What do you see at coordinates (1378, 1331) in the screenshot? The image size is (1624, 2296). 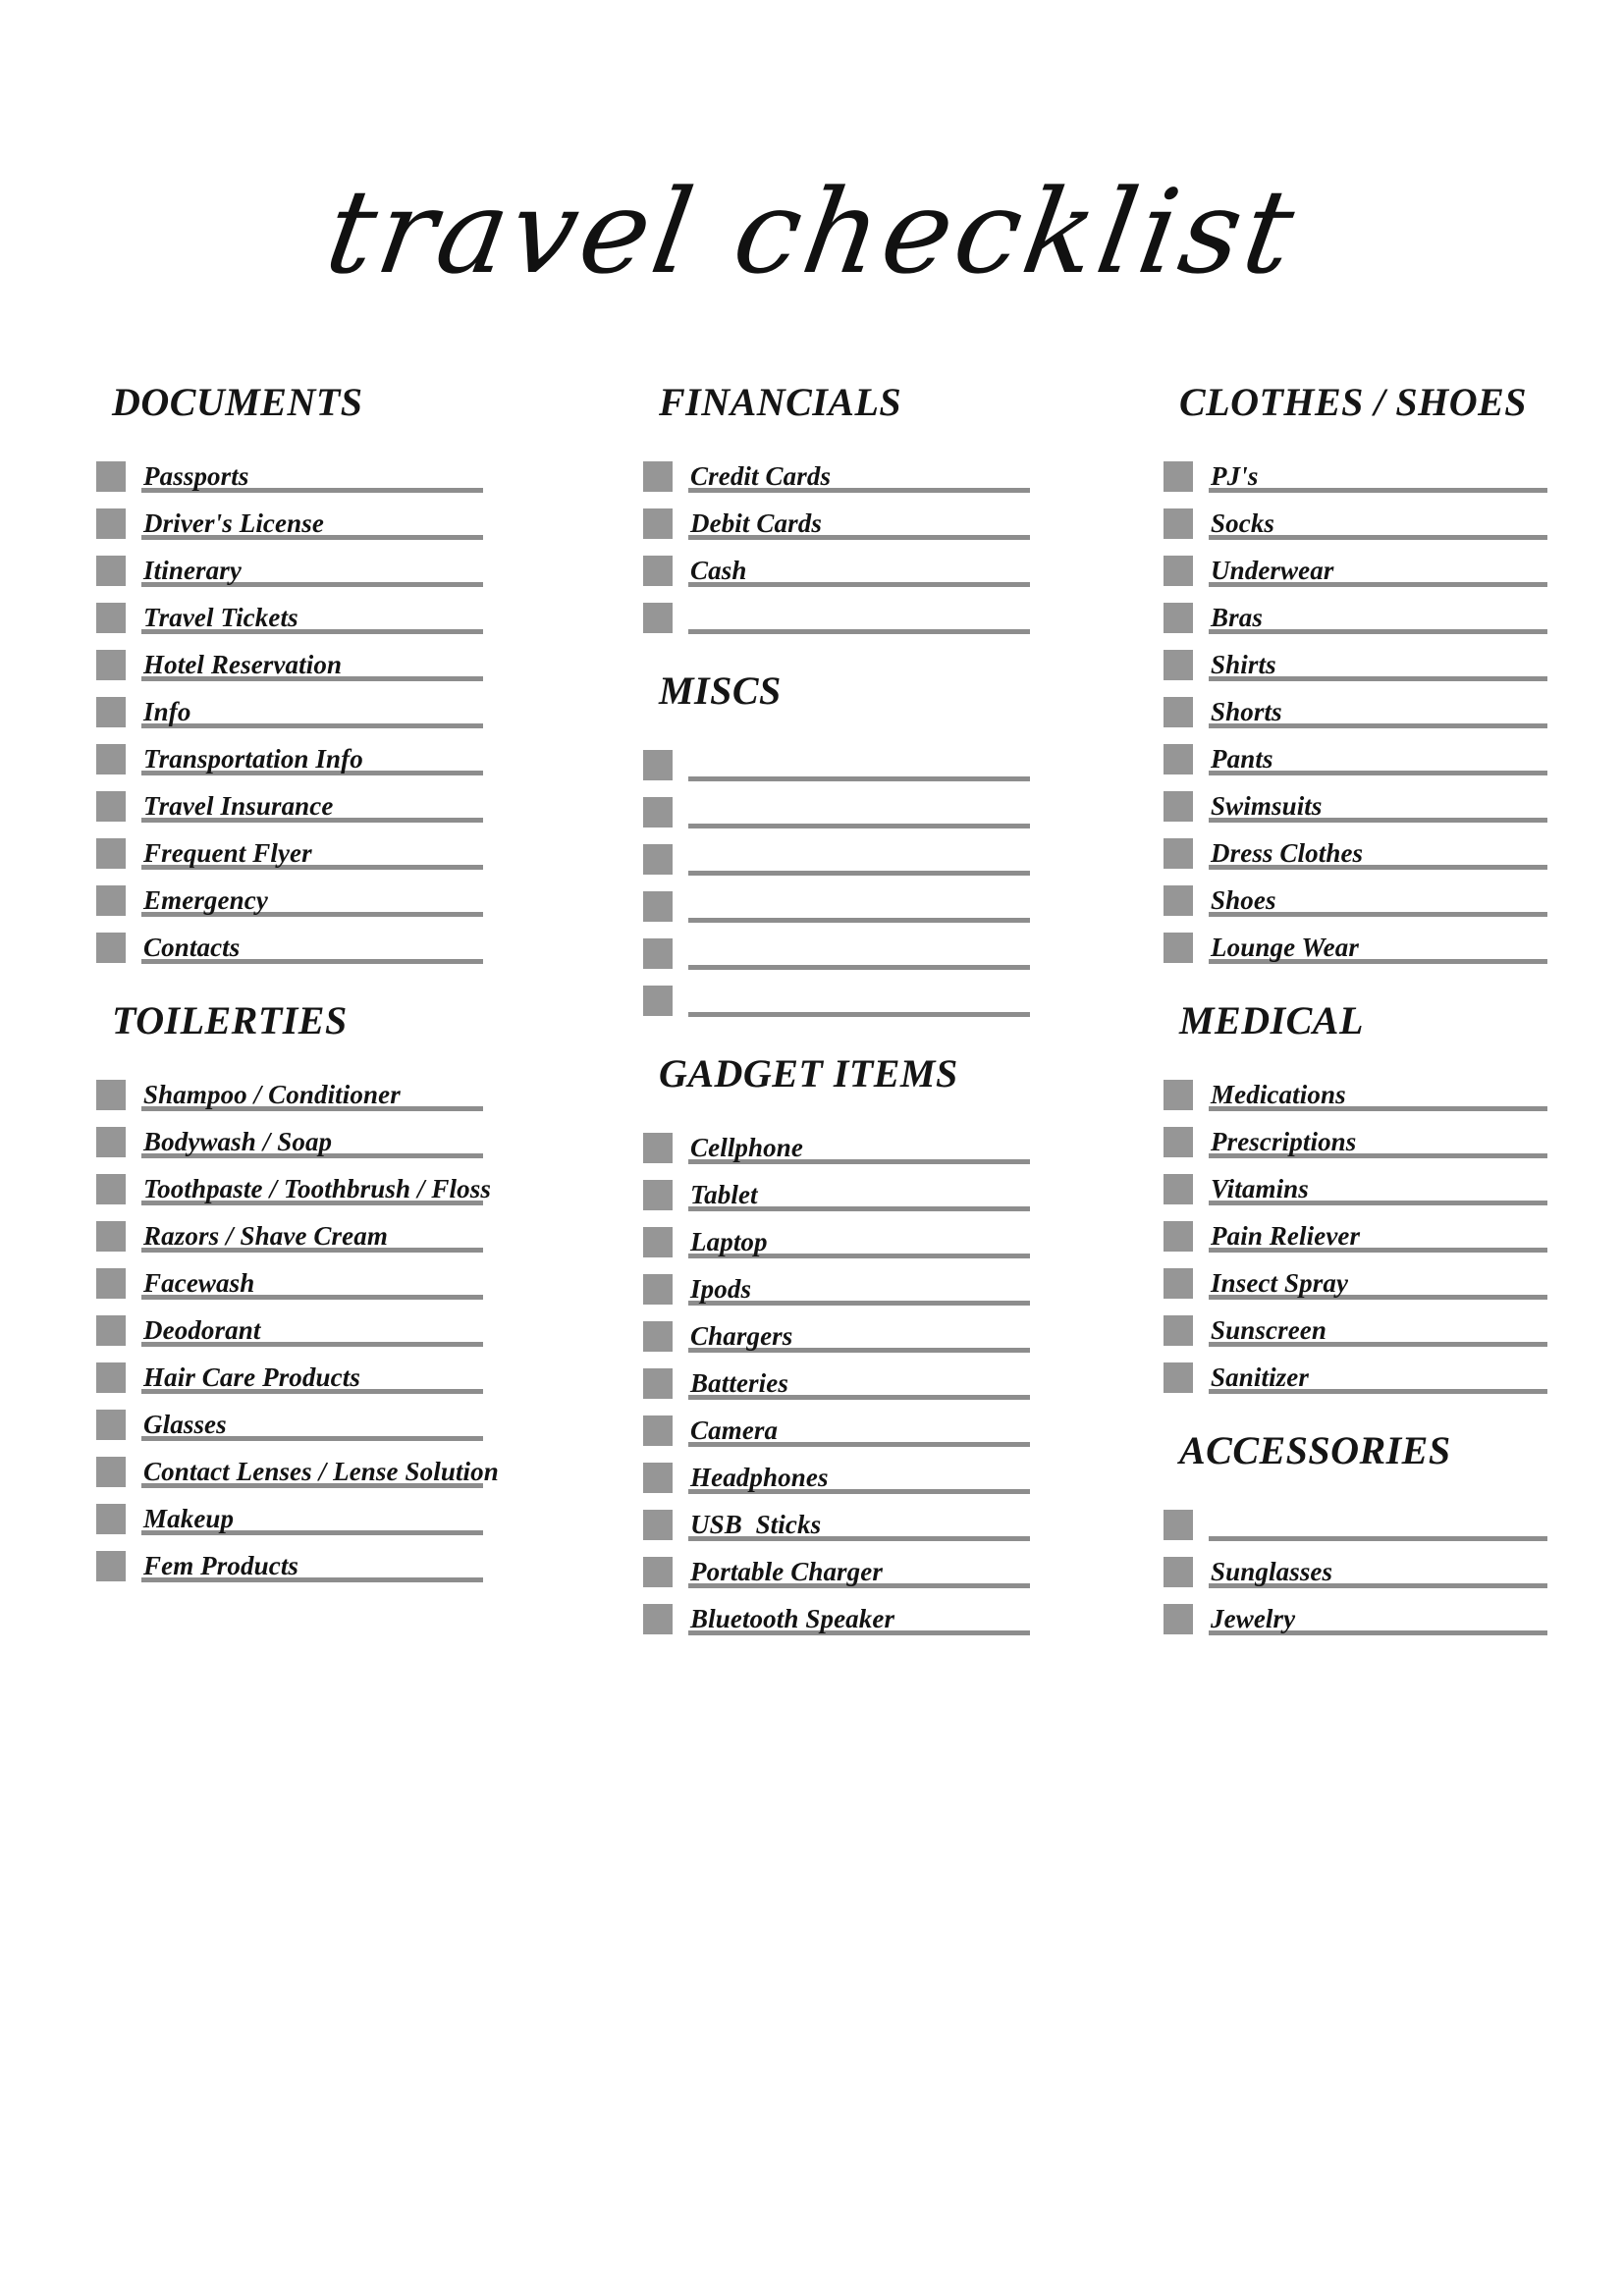 I see `checklist-entry-field: Sunscreen` at bounding box center [1378, 1331].